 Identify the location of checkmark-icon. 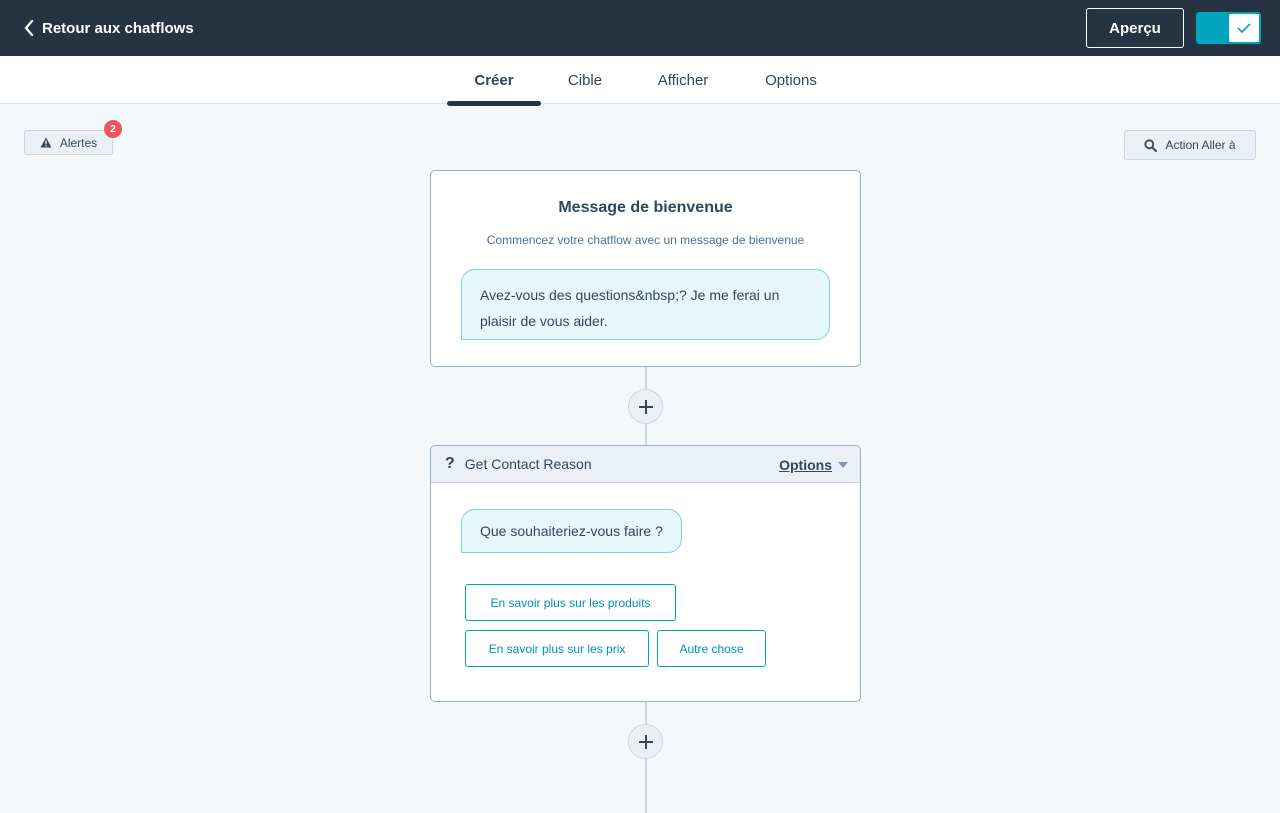
(1244, 28).